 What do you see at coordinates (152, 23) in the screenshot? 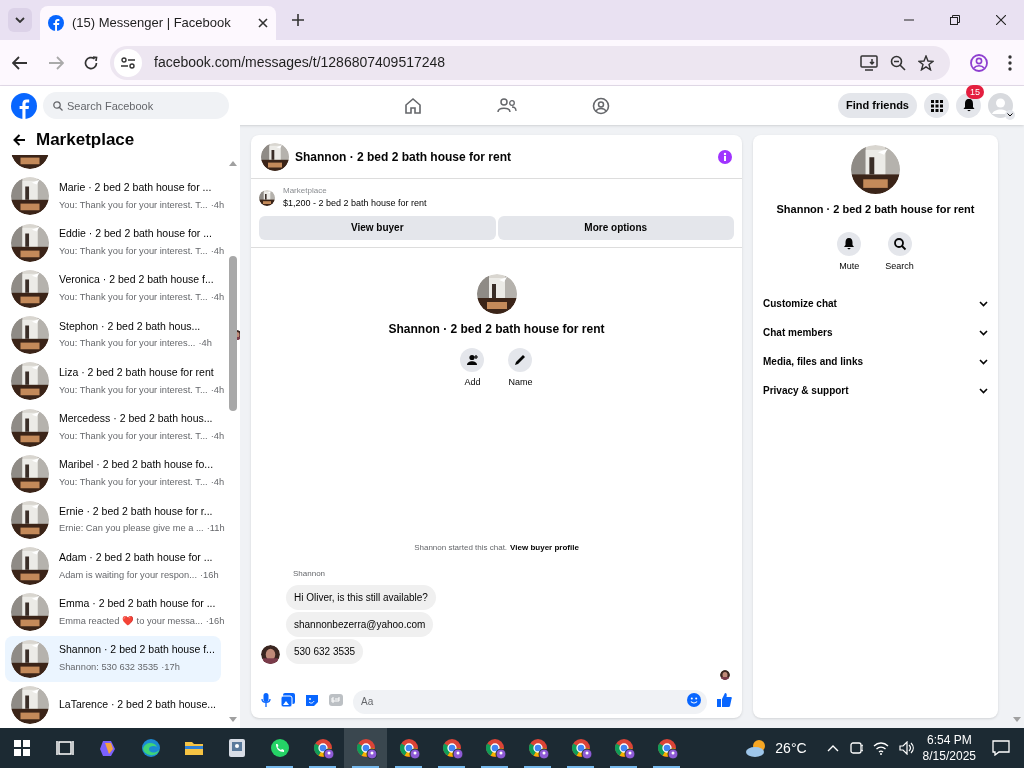
I see `tab-title: (15) Messenger | Facebook` at bounding box center [152, 23].